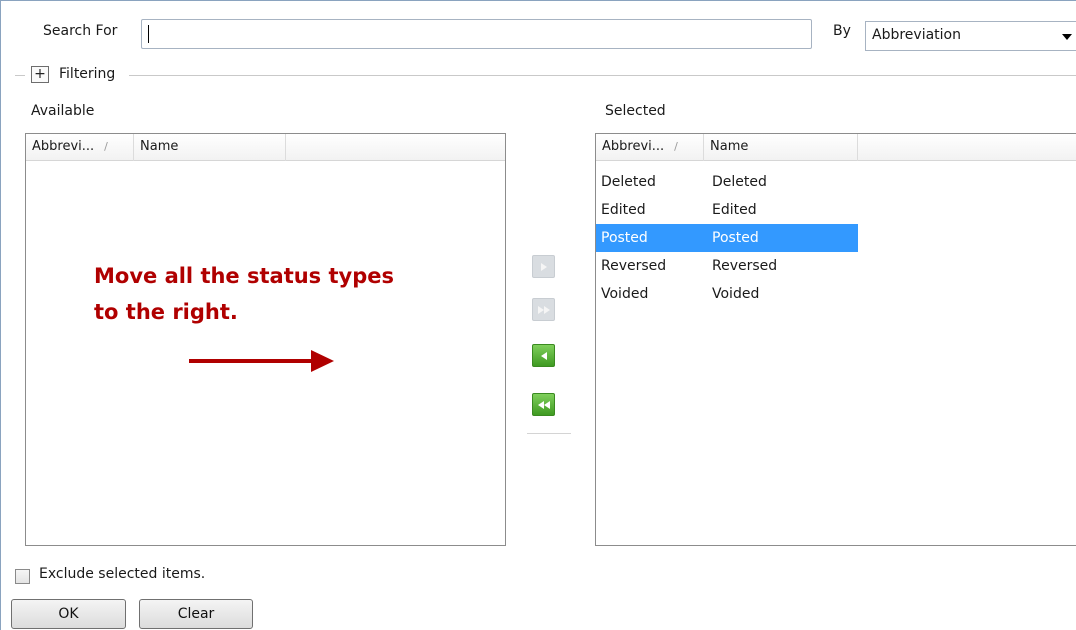 This screenshot has height=630, width=1076. What do you see at coordinates (736, 294) in the screenshot?
I see `item-name: Voided` at bounding box center [736, 294].